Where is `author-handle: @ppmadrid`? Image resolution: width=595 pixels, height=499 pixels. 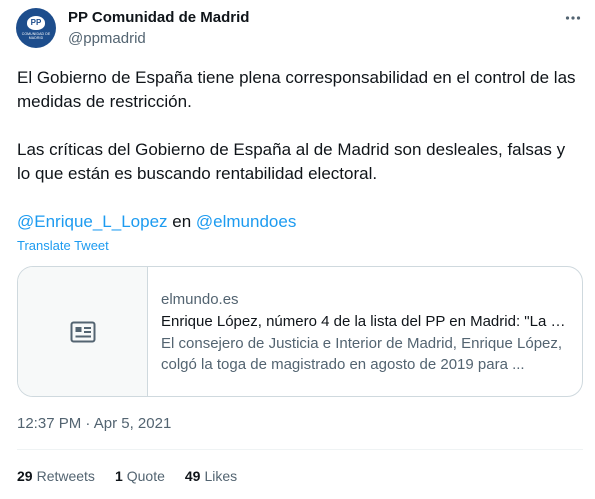
author-handle: @ppmadrid is located at coordinates (107, 38).